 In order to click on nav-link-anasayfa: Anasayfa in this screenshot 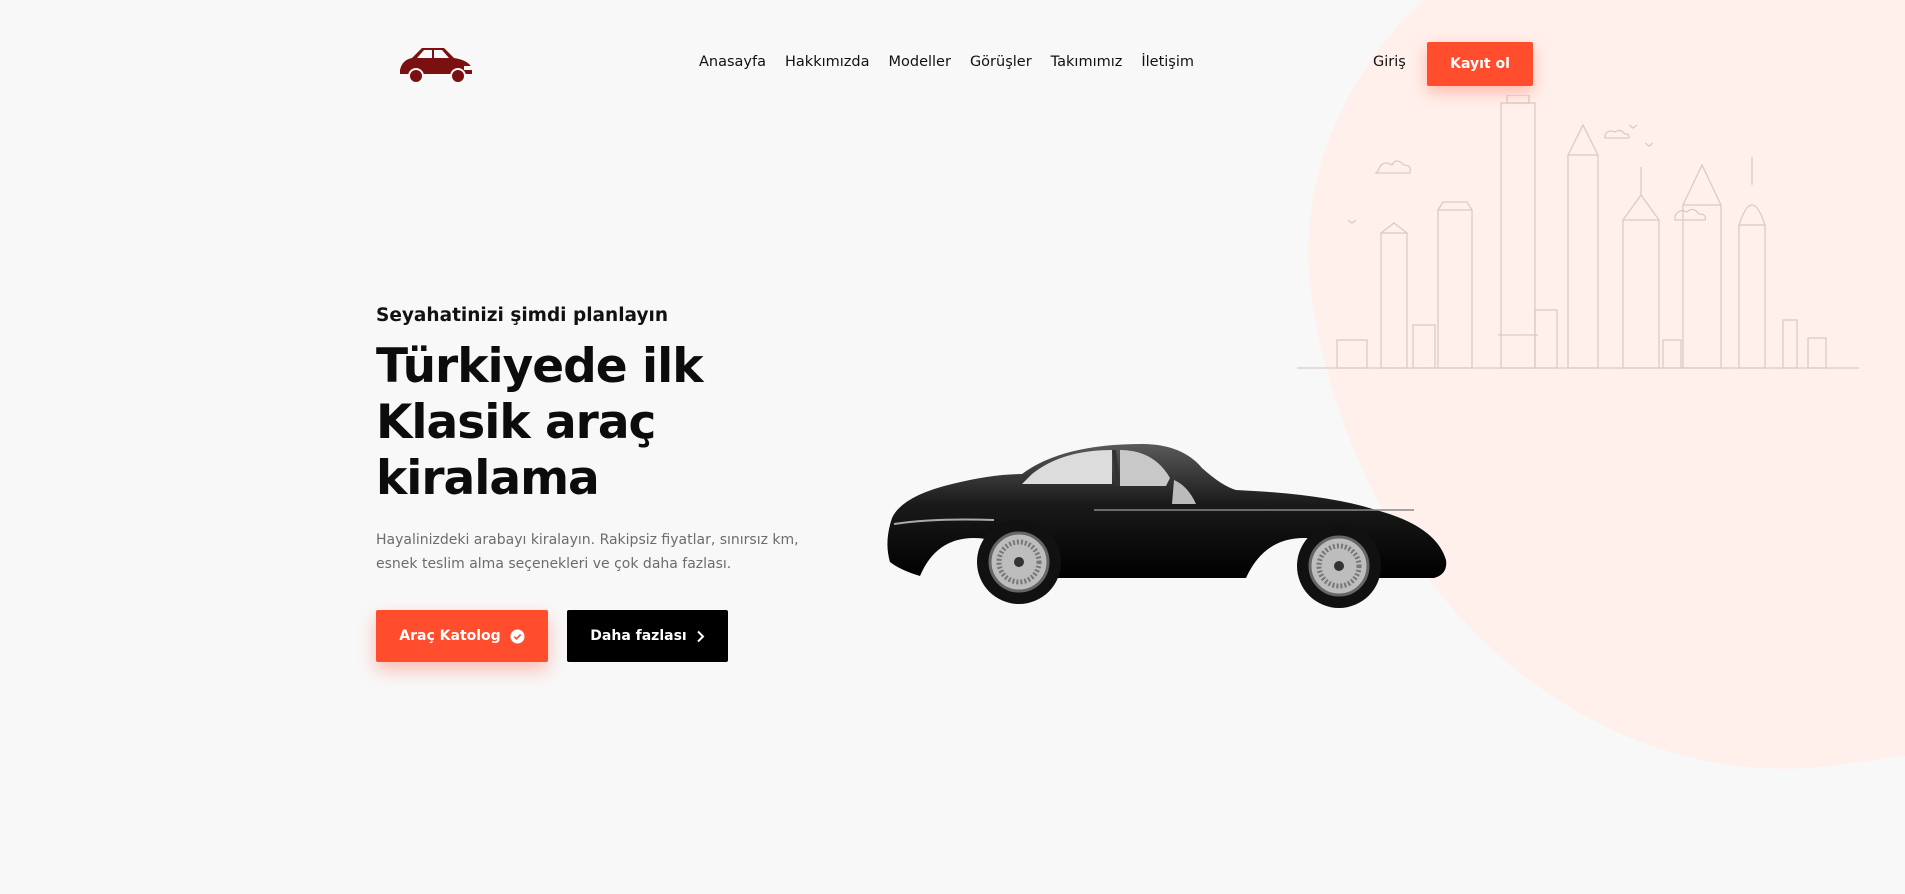, I will do `click(732, 62)`.